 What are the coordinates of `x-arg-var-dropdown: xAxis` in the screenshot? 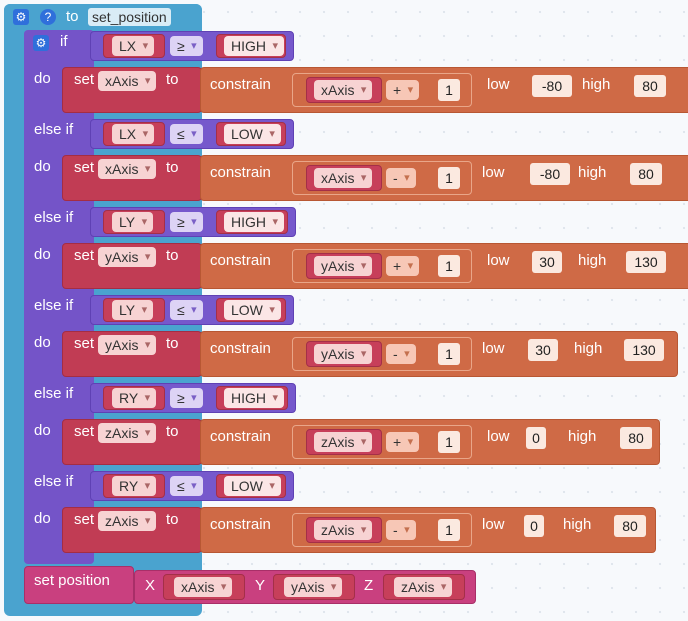 It's located at (203, 587).